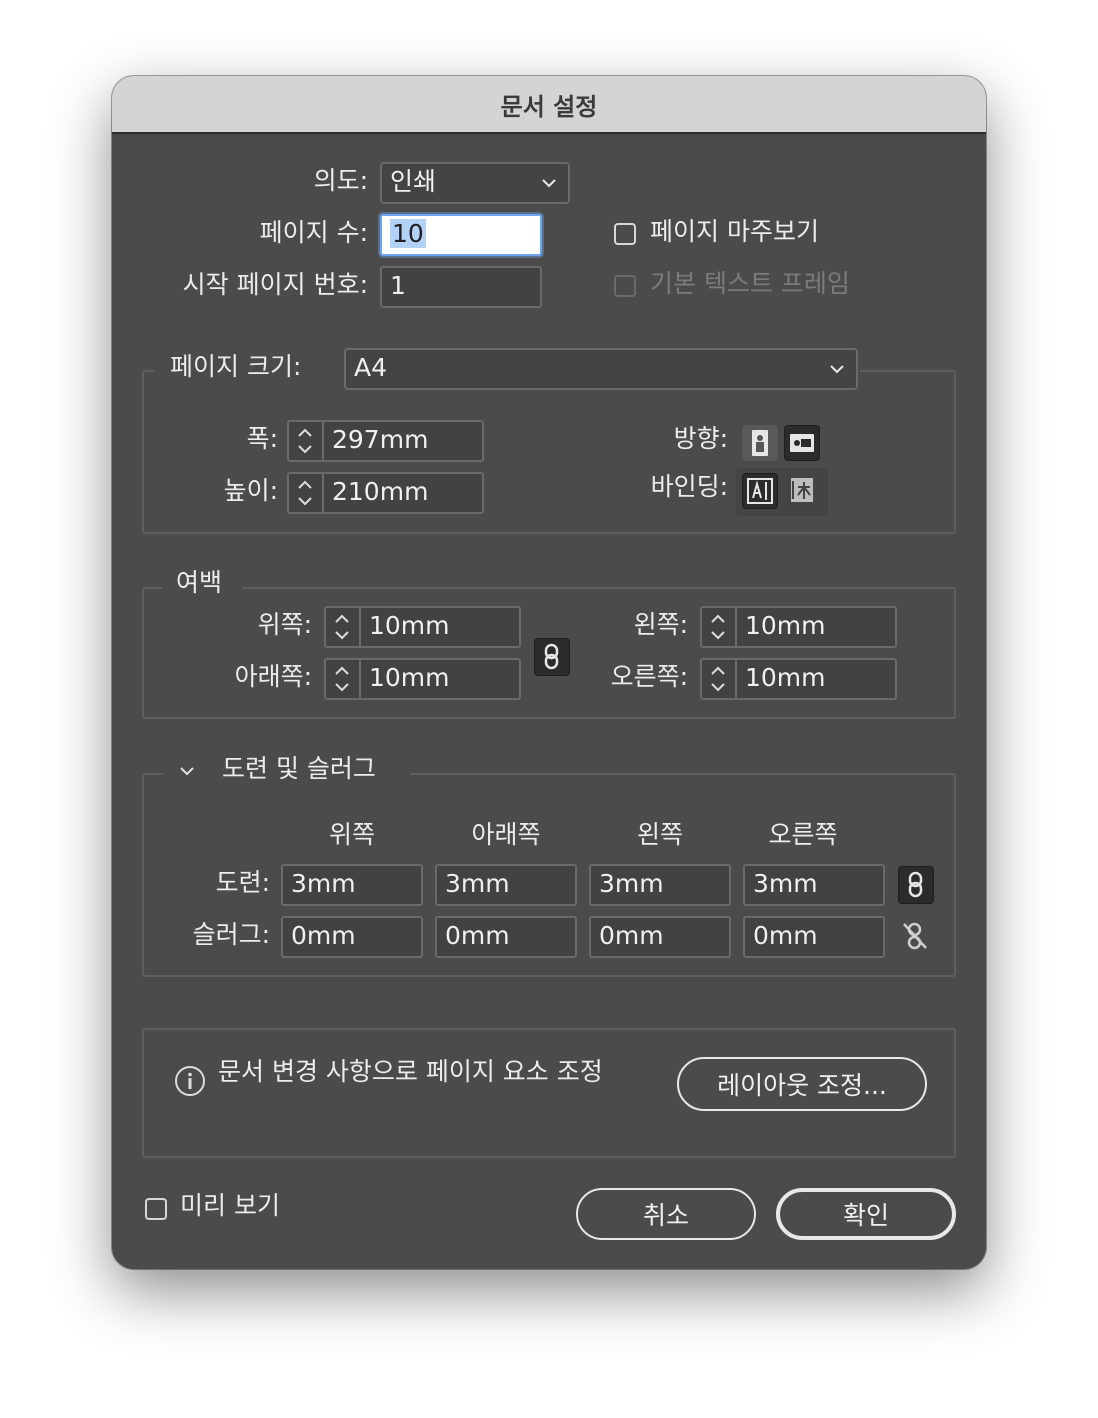 This screenshot has width=1098, height=1418. I want to click on left-to-right-binding-button, so click(760, 491).